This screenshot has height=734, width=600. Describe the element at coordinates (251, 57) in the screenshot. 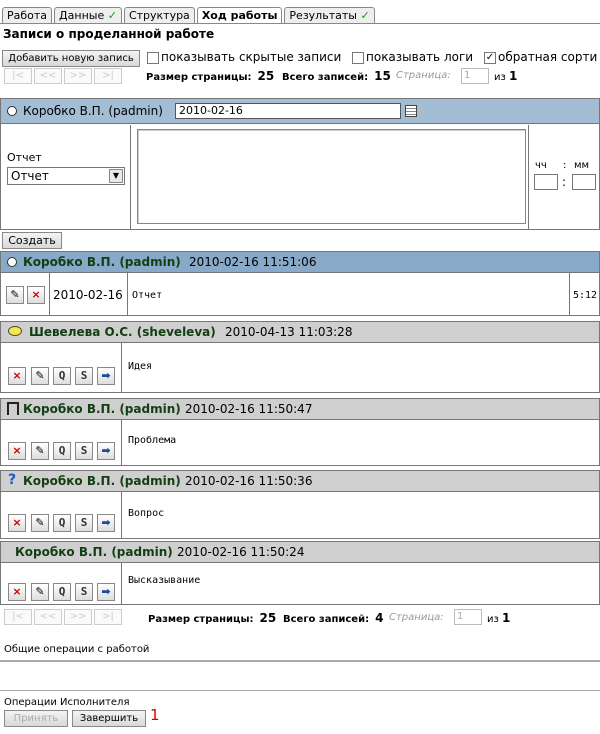

I see `show-hidden-label: показывать скрытые записи` at that location.